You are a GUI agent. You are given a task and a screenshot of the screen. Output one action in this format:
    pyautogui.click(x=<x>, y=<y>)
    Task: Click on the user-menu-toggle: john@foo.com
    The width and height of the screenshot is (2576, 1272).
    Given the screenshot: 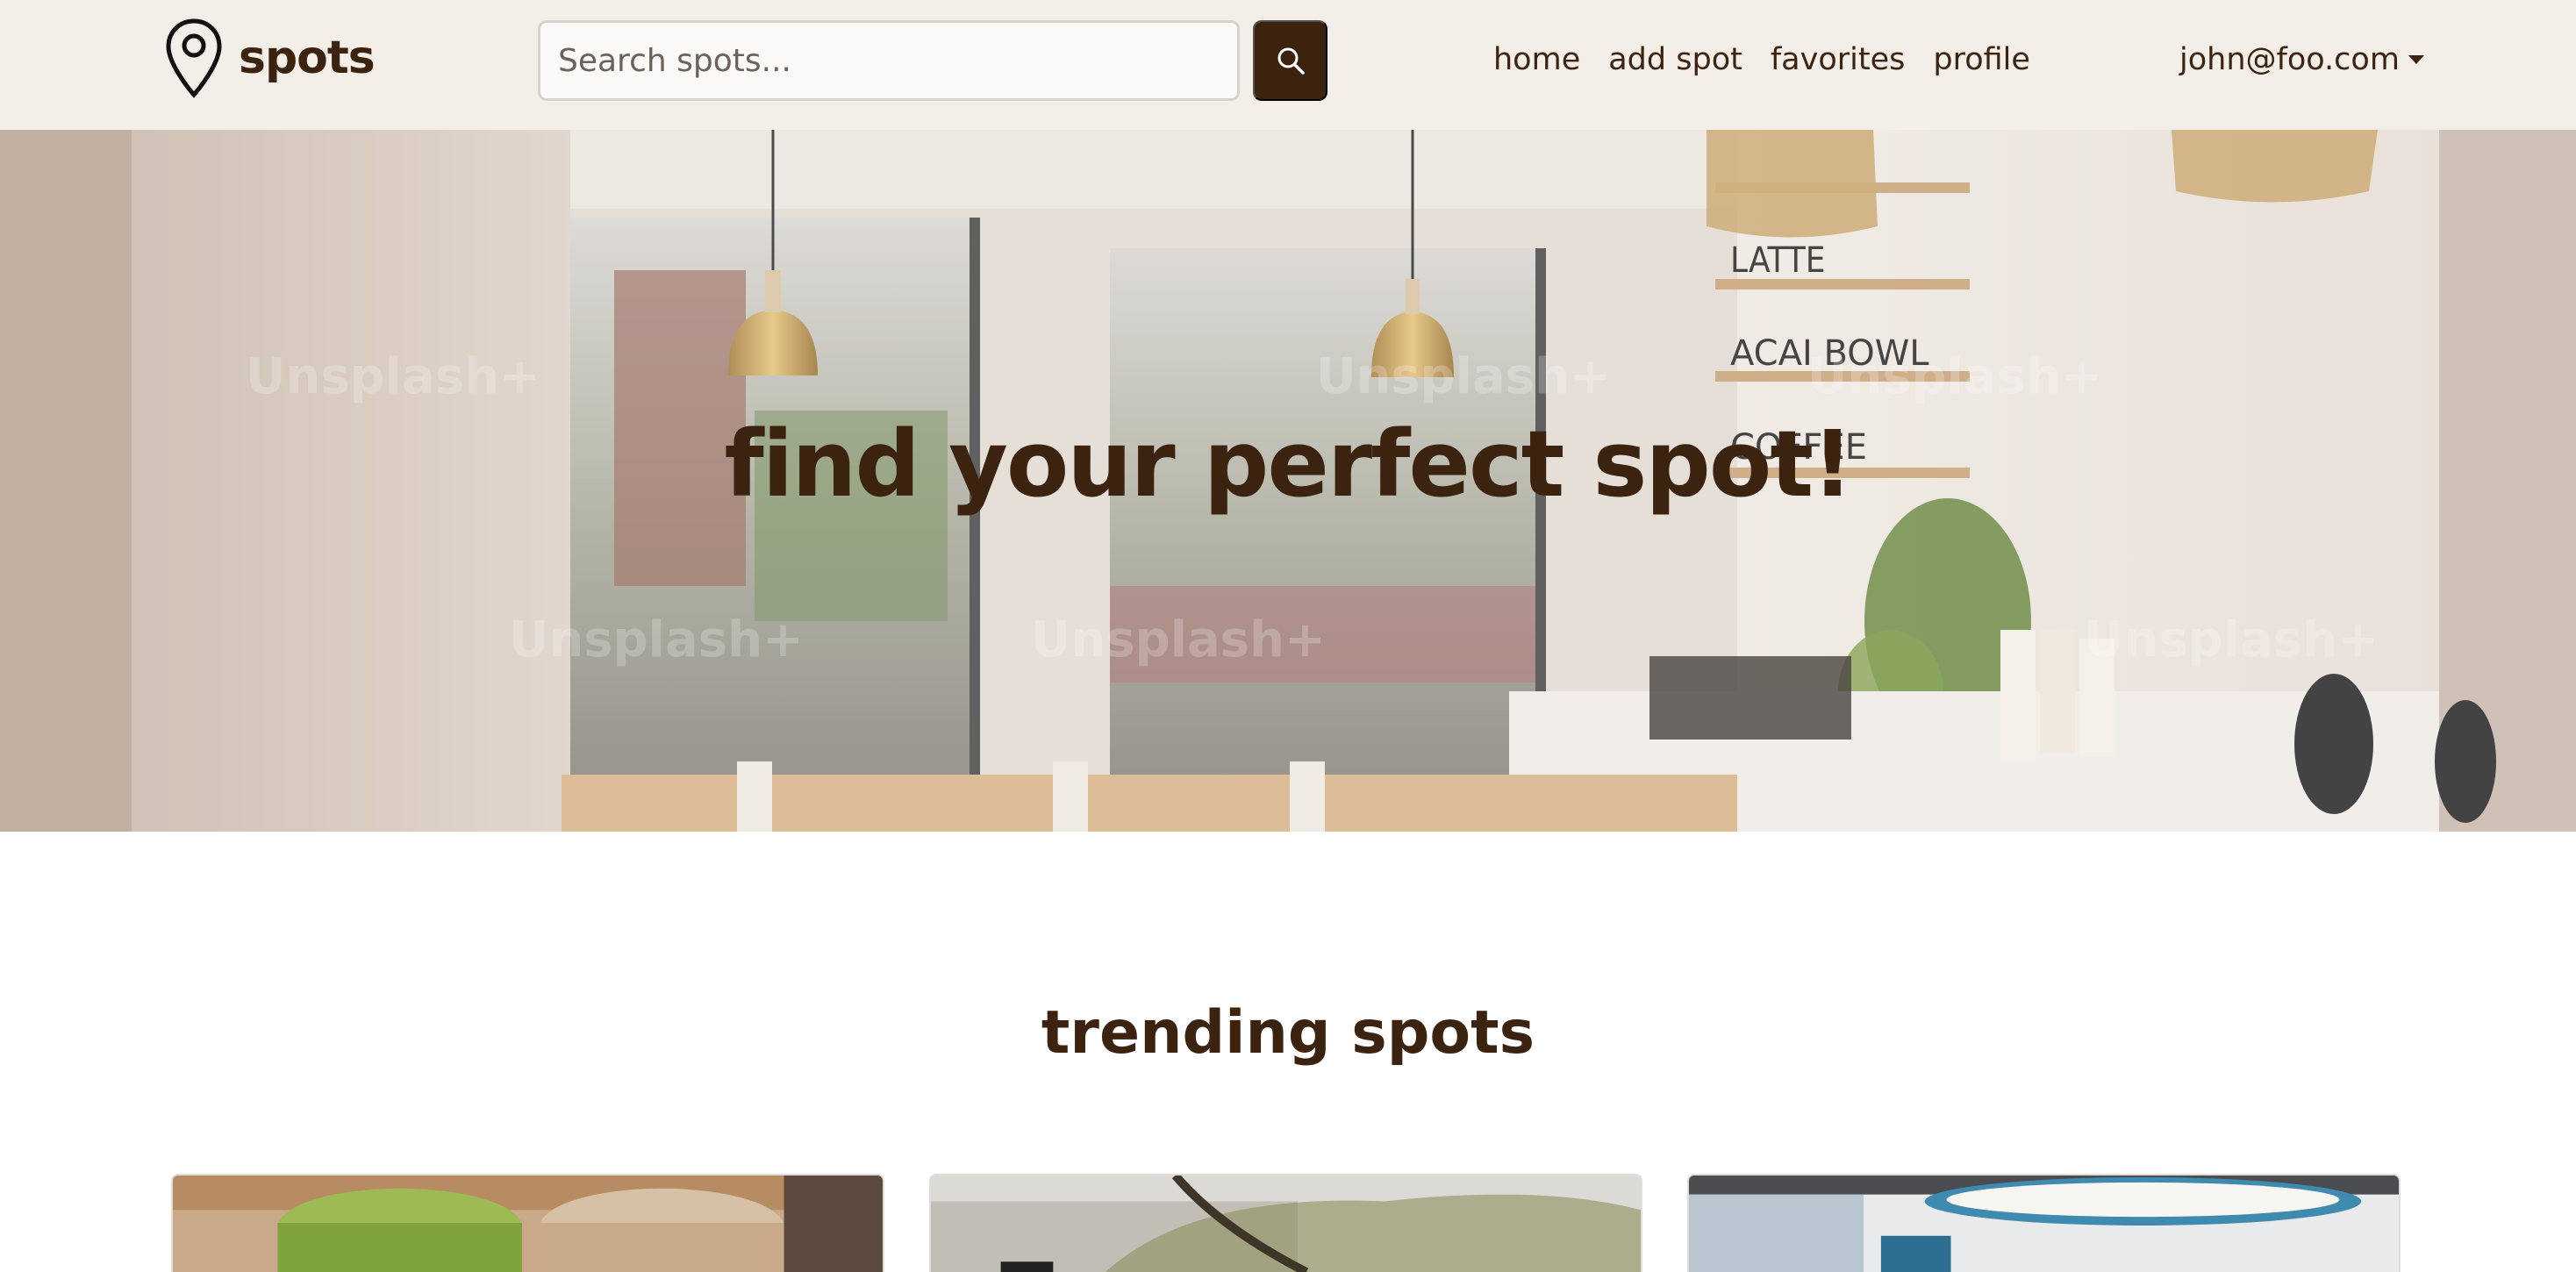 What is the action you would take?
    pyautogui.click(x=2301, y=59)
    